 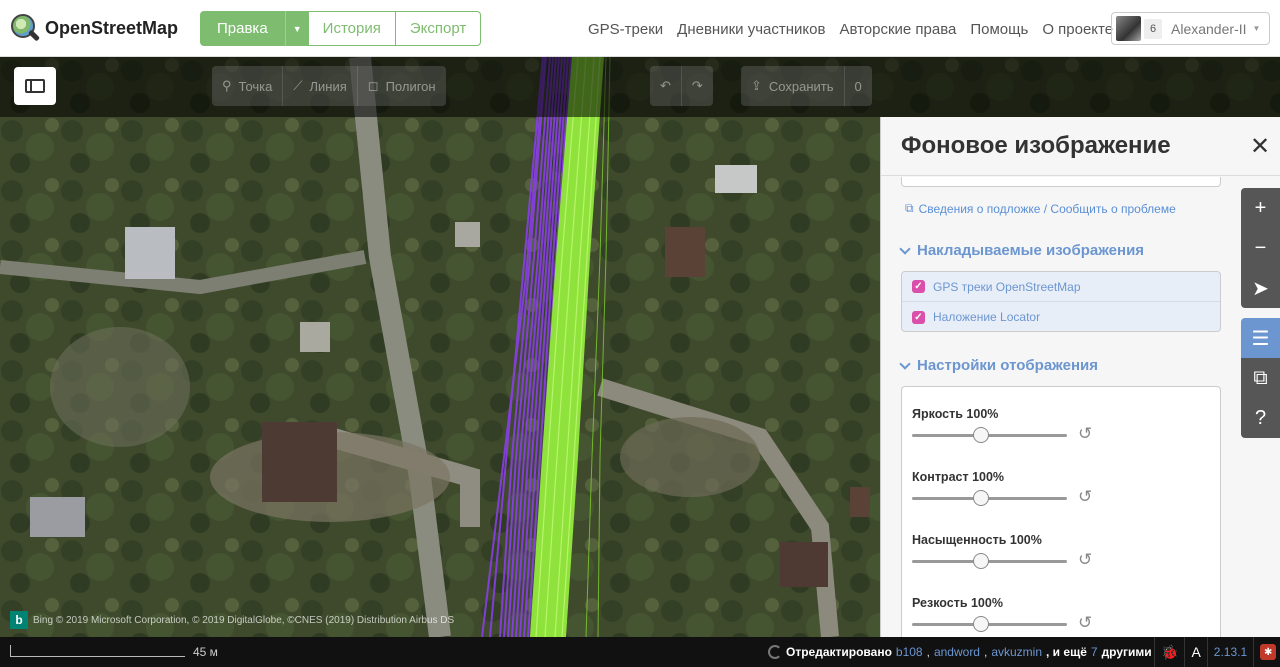 I want to click on nav-link-gps-traces: GPS-треки, so click(x=625, y=29).